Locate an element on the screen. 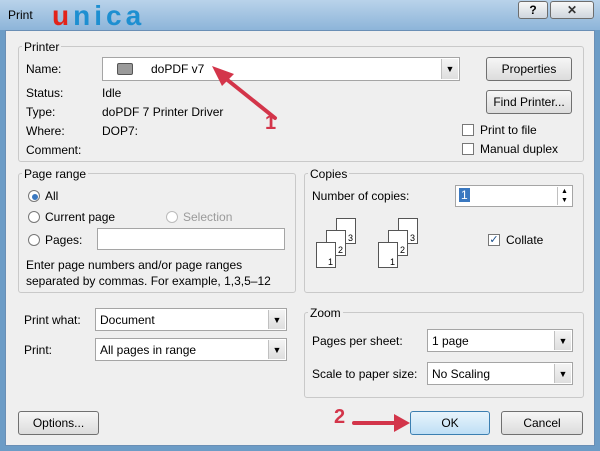  type-label: Type: is located at coordinates (41, 112).